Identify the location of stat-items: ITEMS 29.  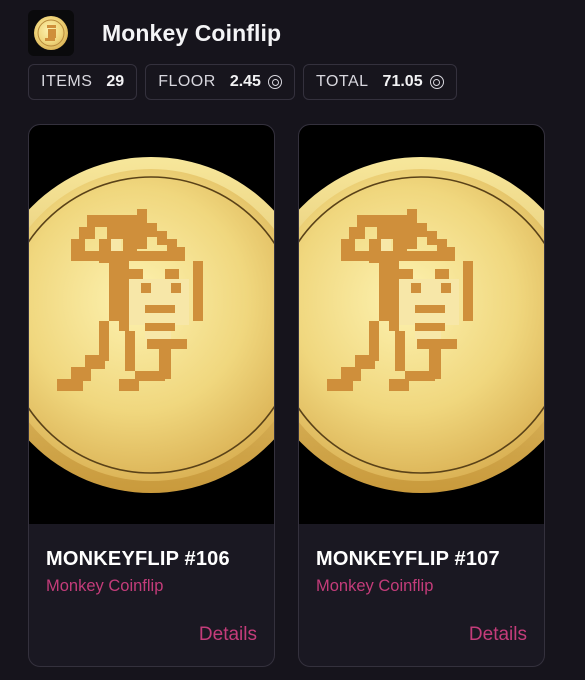
(83, 82).